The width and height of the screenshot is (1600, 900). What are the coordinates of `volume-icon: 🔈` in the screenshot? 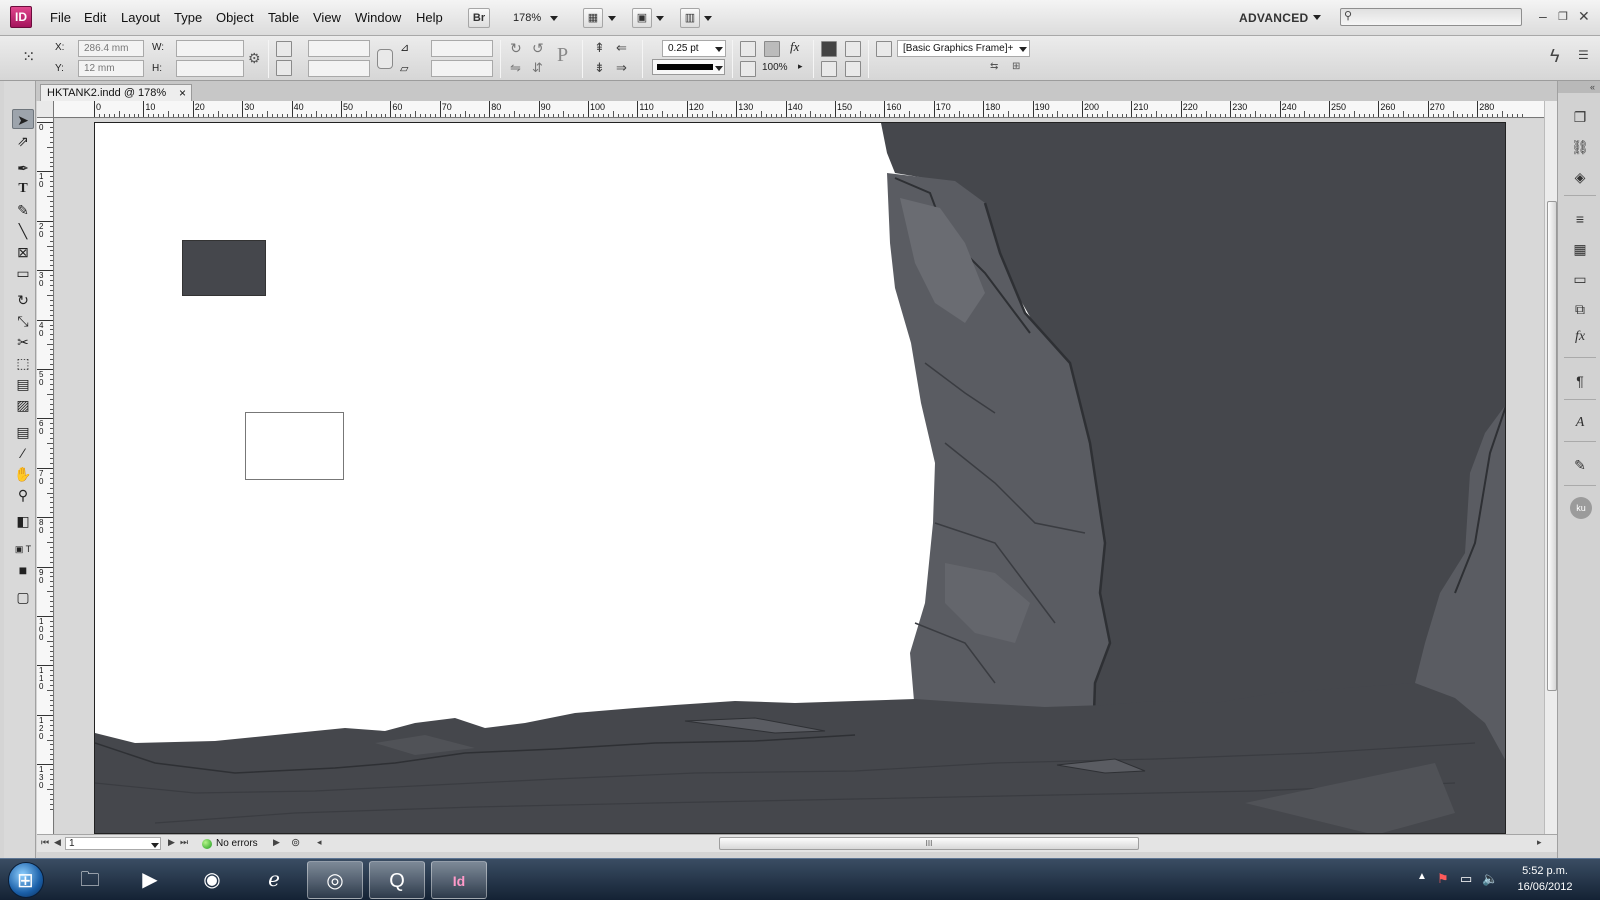 It's located at (1490, 879).